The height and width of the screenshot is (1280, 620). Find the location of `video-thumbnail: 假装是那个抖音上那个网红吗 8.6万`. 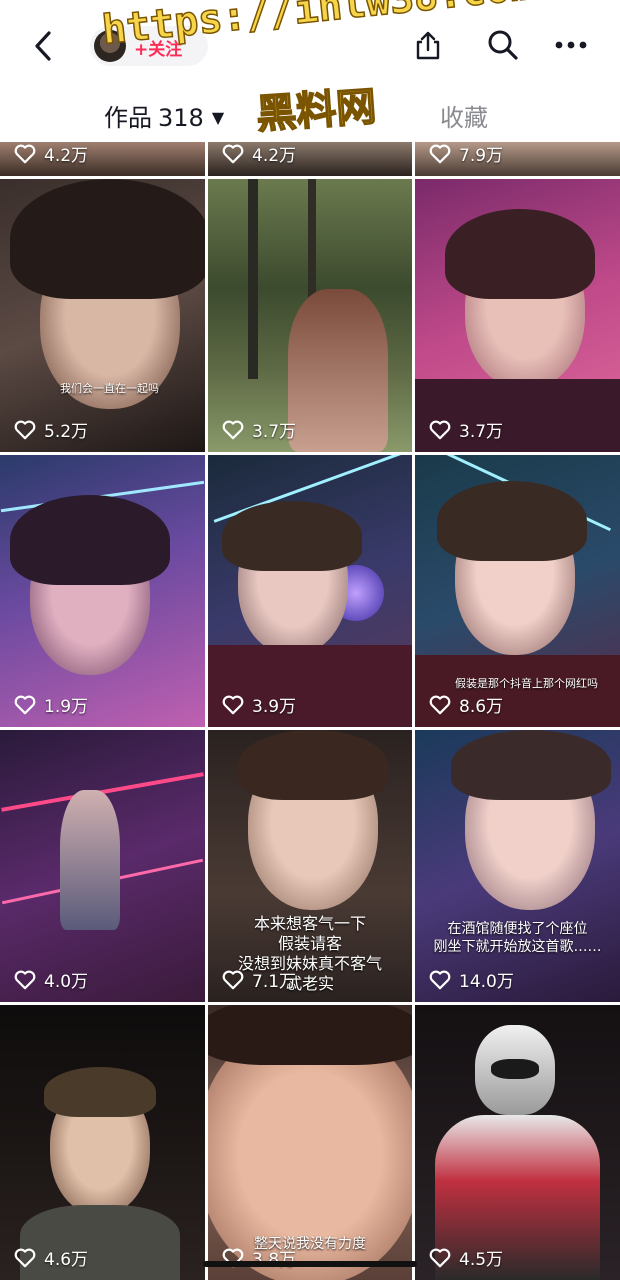

video-thumbnail: 假装是那个抖音上那个网红吗 8.6万 is located at coordinates (517, 591).